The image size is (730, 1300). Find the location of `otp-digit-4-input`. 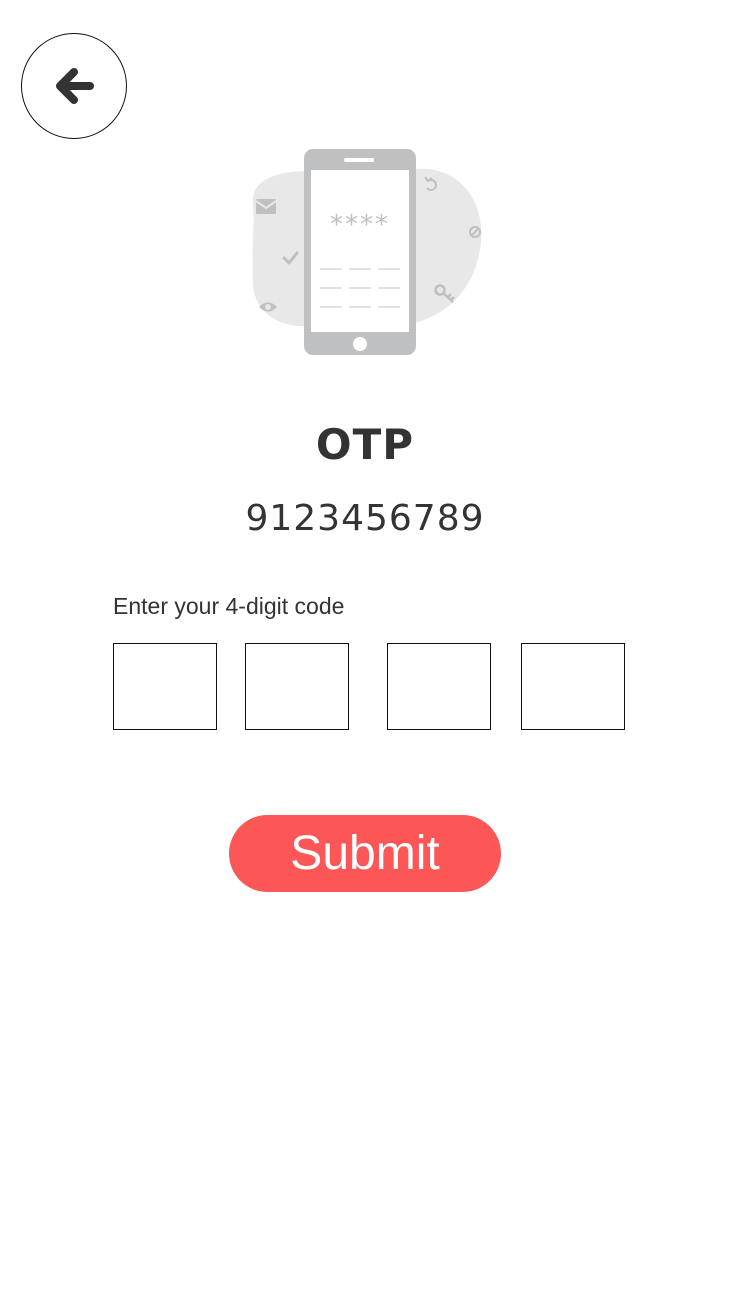

otp-digit-4-input is located at coordinates (573, 686).